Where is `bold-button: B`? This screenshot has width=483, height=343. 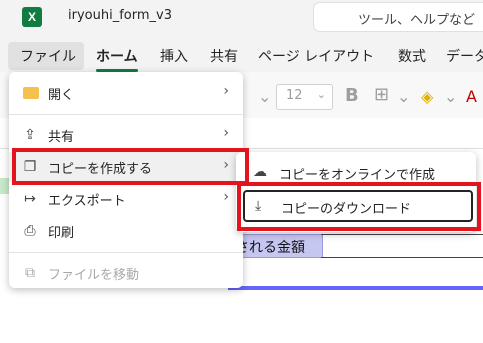 bold-button: B is located at coordinates (352, 95).